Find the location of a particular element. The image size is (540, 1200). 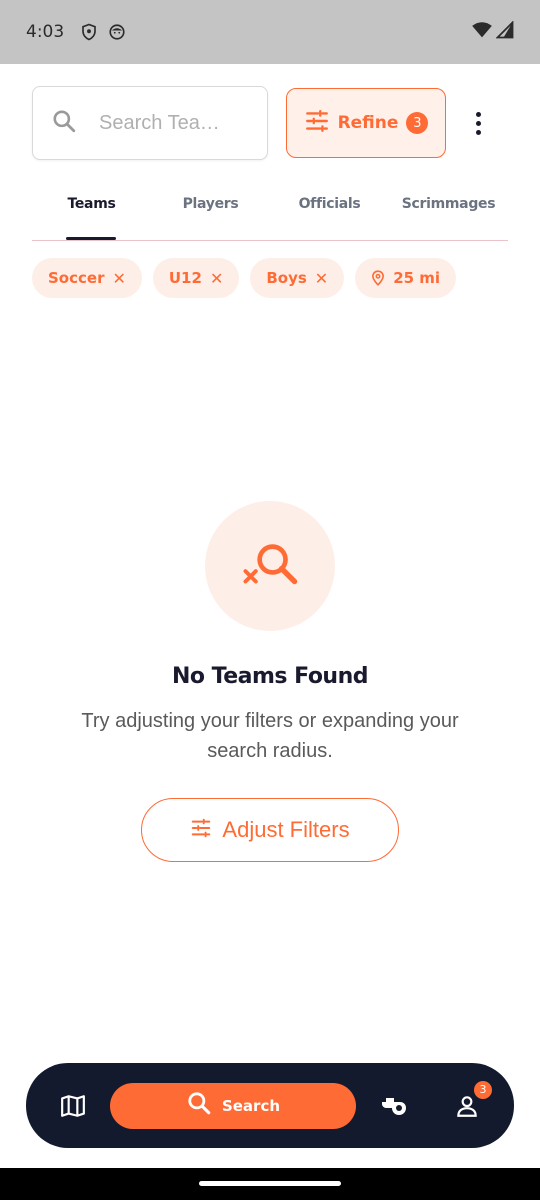

tab-officials: Officials is located at coordinates (329, 213).